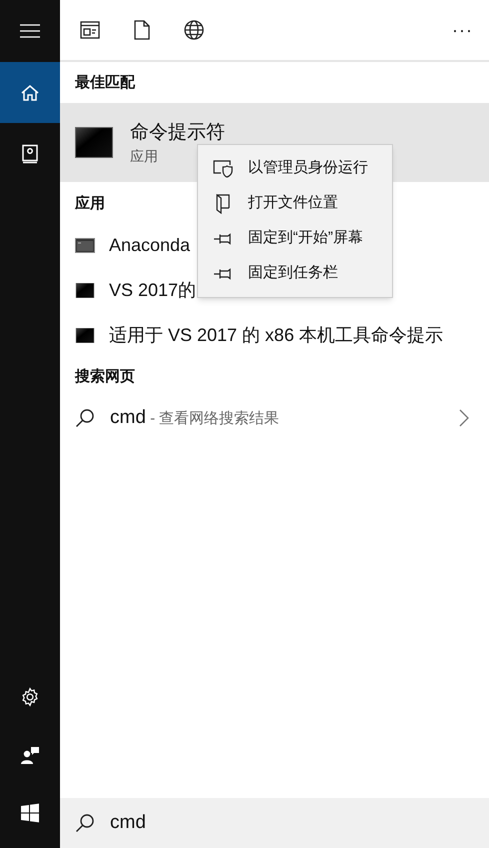 This screenshot has width=489, height=848. What do you see at coordinates (305, 238) in the screenshot?
I see `menu-item-label: 固定到“开始”屏幕` at bounding box center [305, 238].